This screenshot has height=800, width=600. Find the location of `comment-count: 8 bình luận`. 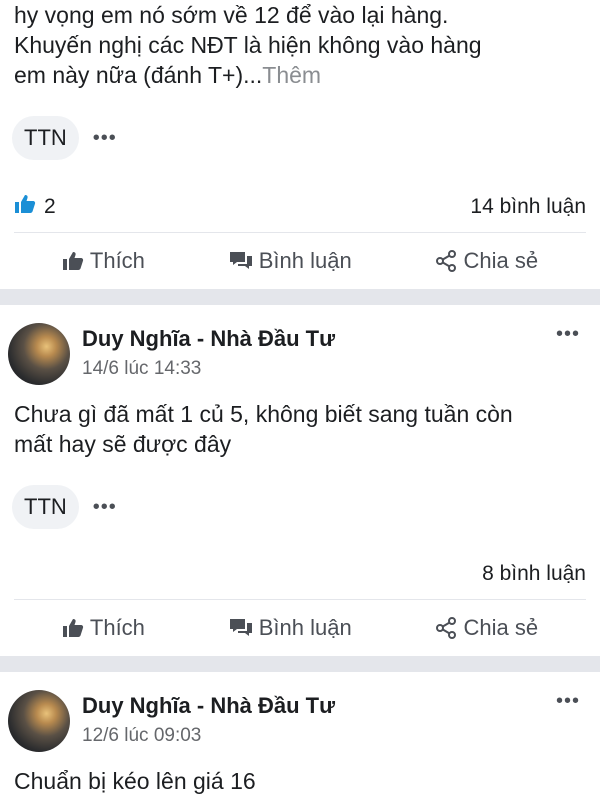

comment-count: 8 bình luận is located at coordinates (534, 574).